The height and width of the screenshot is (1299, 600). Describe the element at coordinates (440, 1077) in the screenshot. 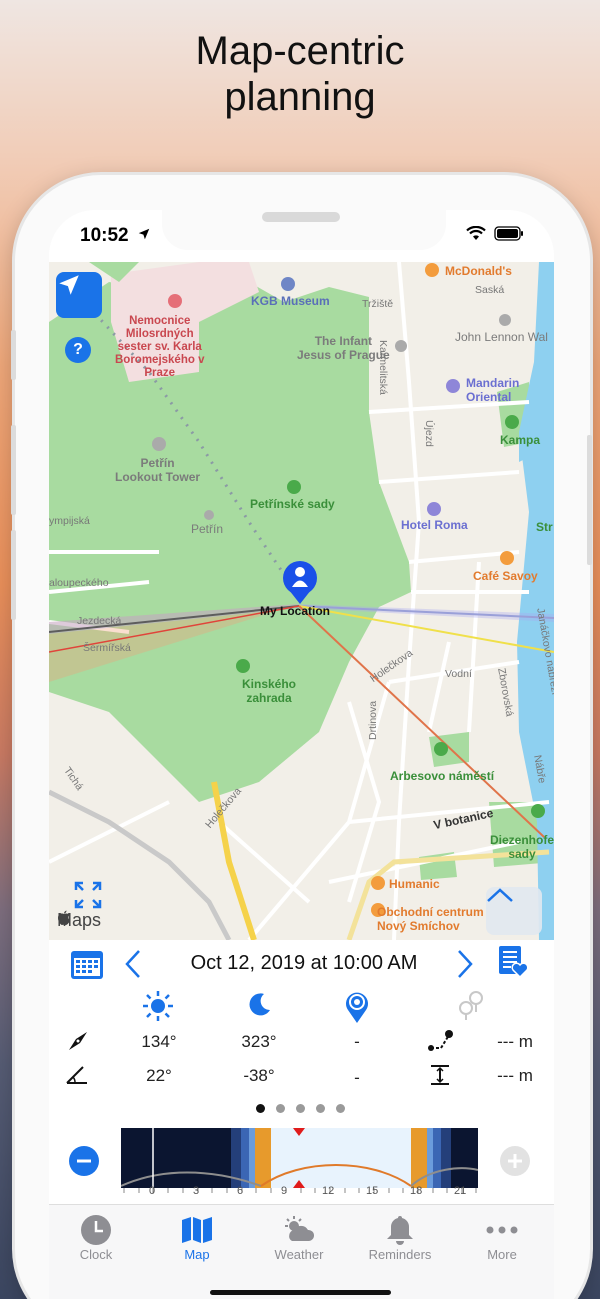

I see `height-icon` at that location.